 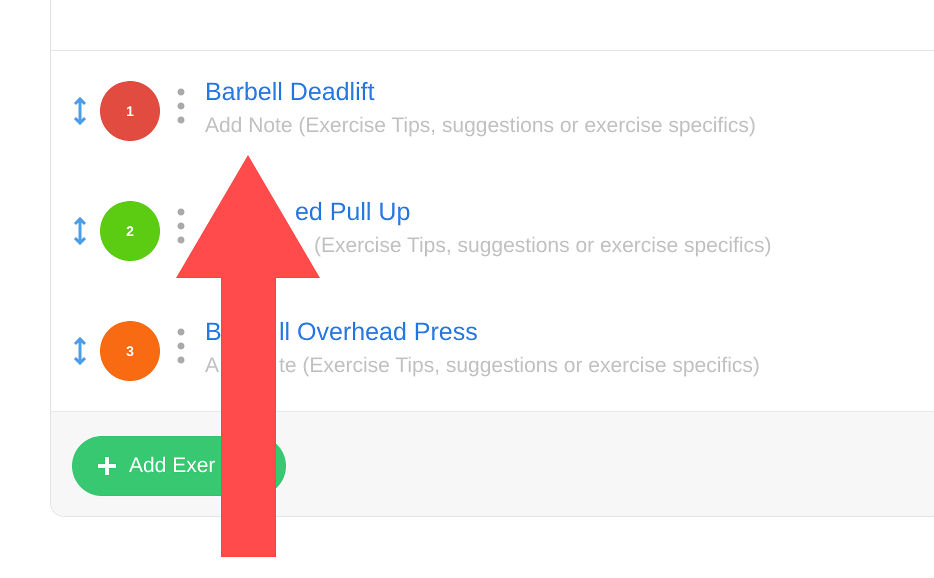 What do you see at coordinates (519, 366) in the screenshot?
I see `note-placeholder: te (Exercise Tips, suggestions or exercise specifics)` at bounding box center [519, 366].